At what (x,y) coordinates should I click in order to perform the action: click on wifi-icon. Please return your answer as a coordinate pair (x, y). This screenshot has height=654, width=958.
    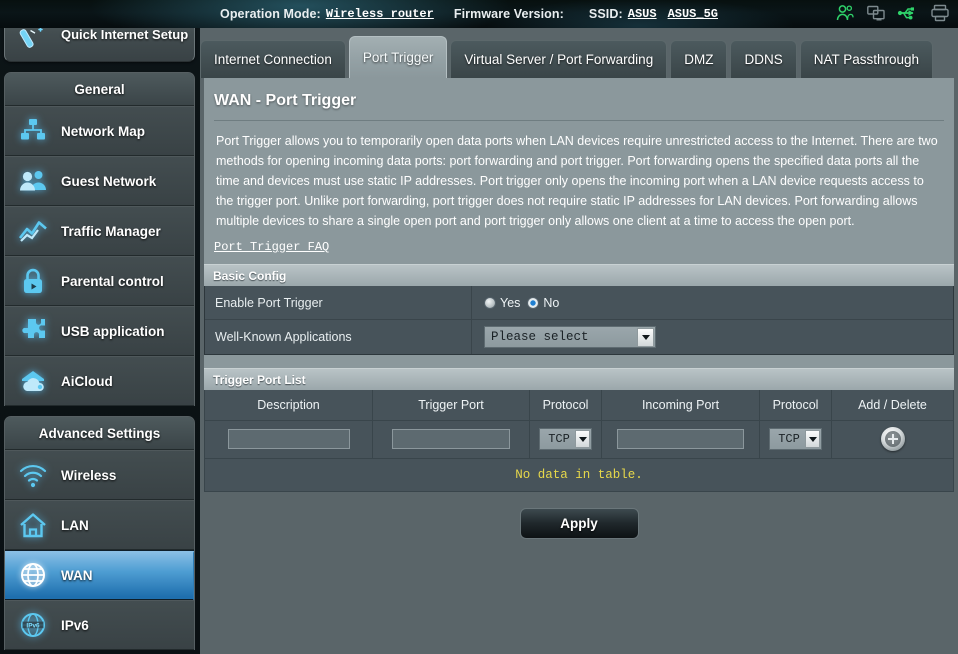
    Looking at the image, I should click on (33, 475).